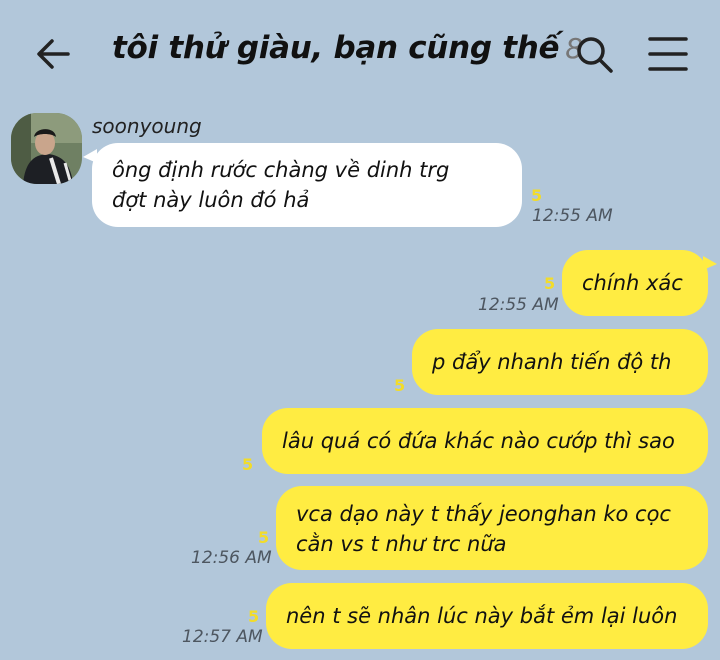  I want to click on back-button, so click(54, 54).